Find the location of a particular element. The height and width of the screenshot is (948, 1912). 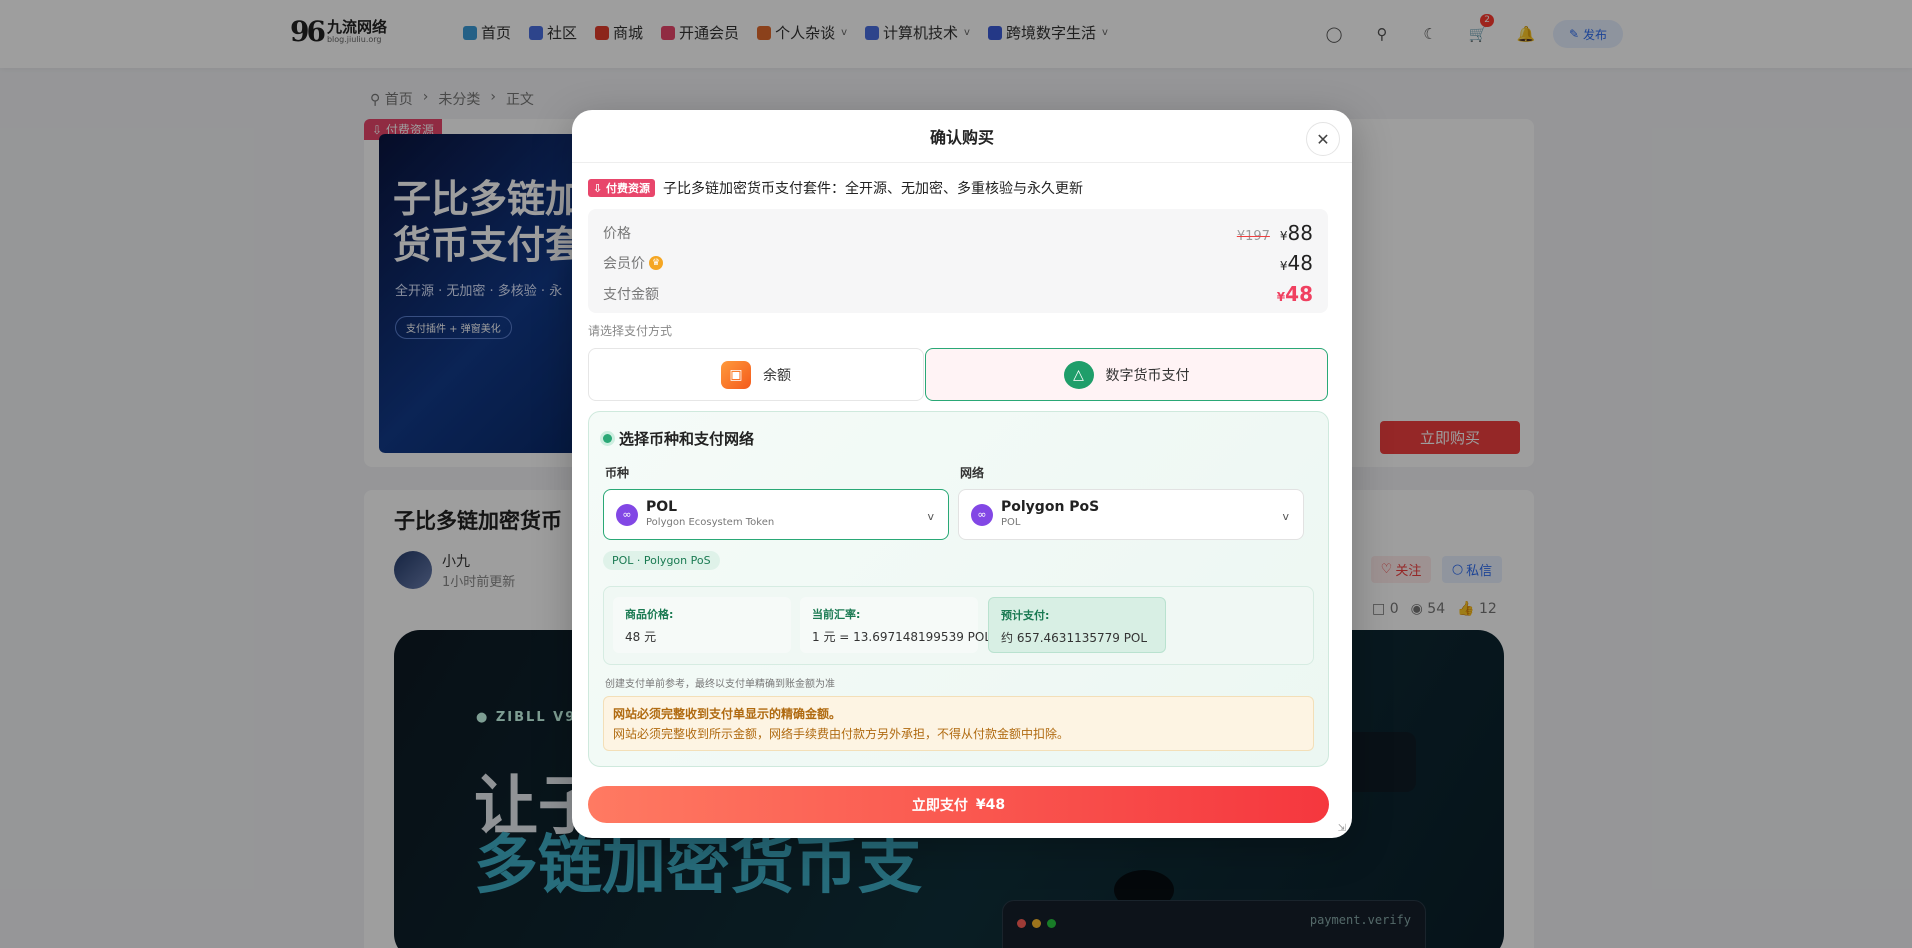

price-box: 价格 ¥197 ¥88 会员价 ♛ ¥48 支付金额 ¥48 is located at coordinates (958, 261).